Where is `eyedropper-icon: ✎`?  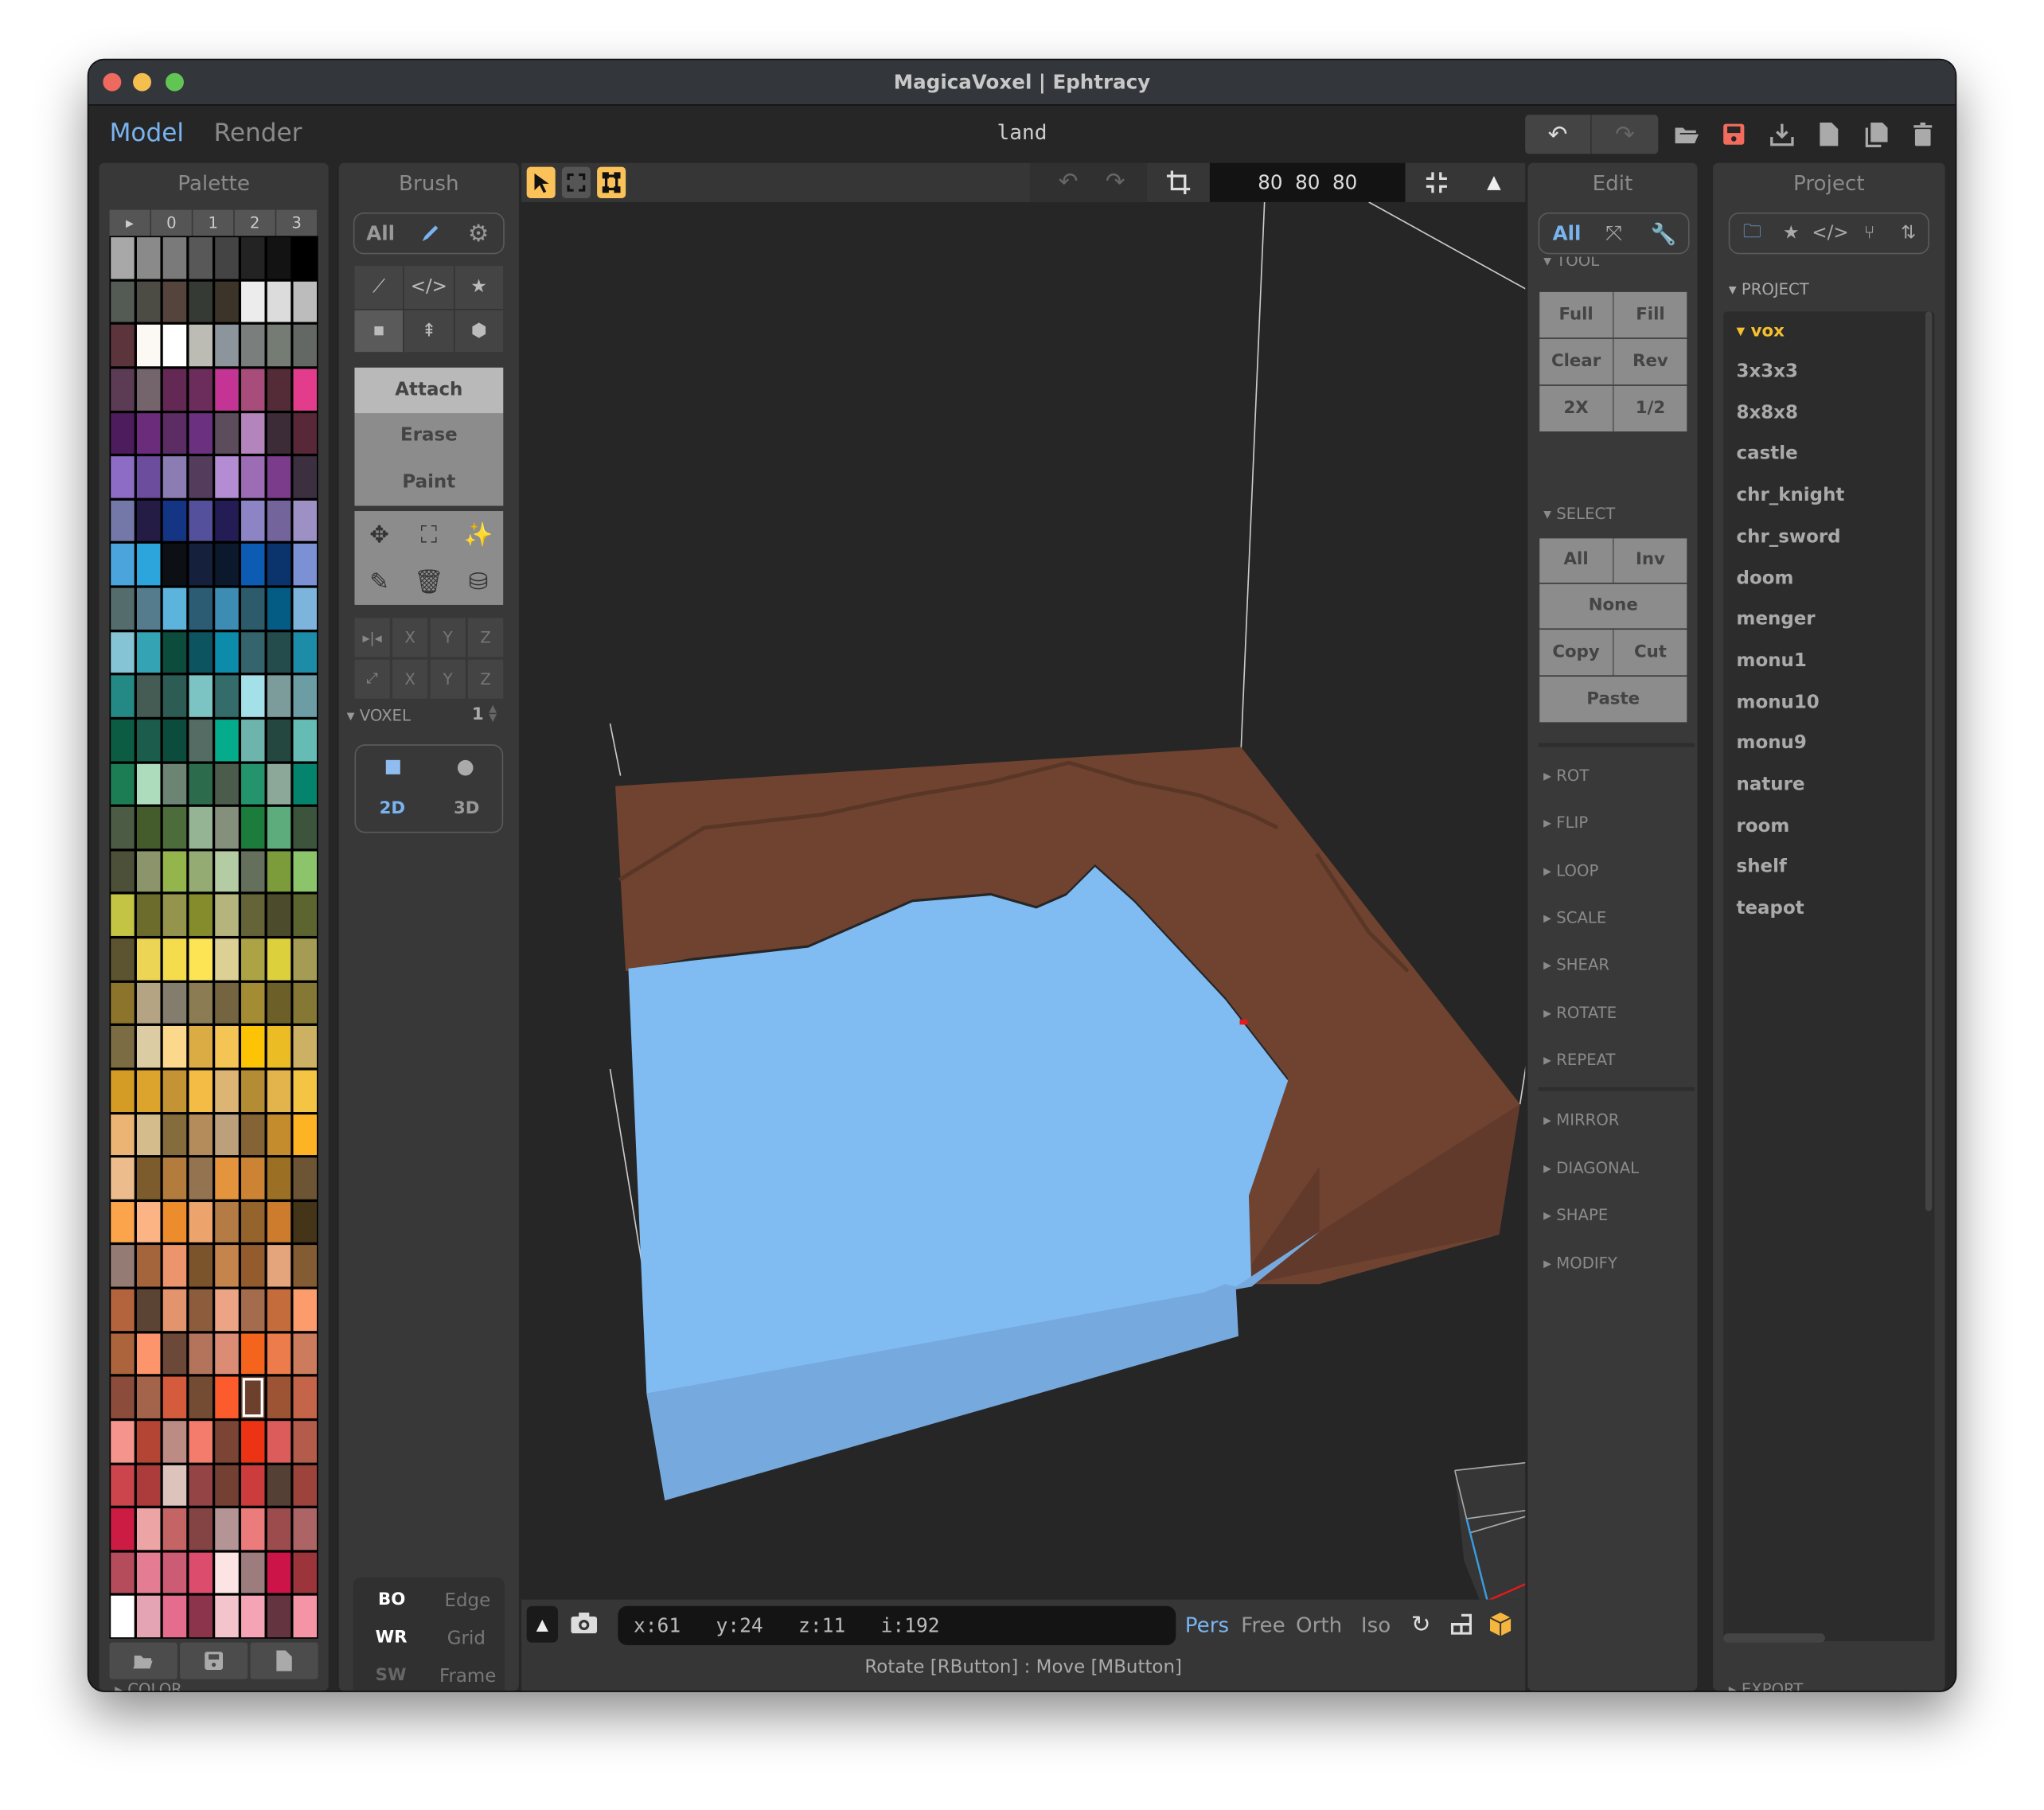 eyedropper-icon: ✎ is located at coordinates (379, 582).